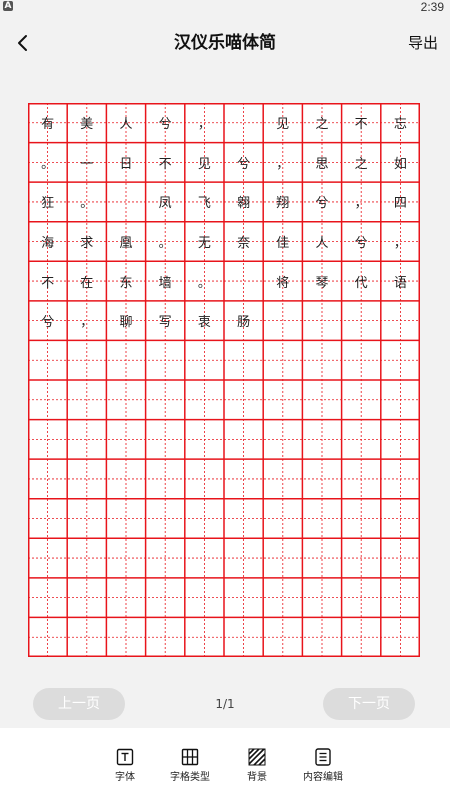  I want to click on export-button: 导出, so click(423, 43).